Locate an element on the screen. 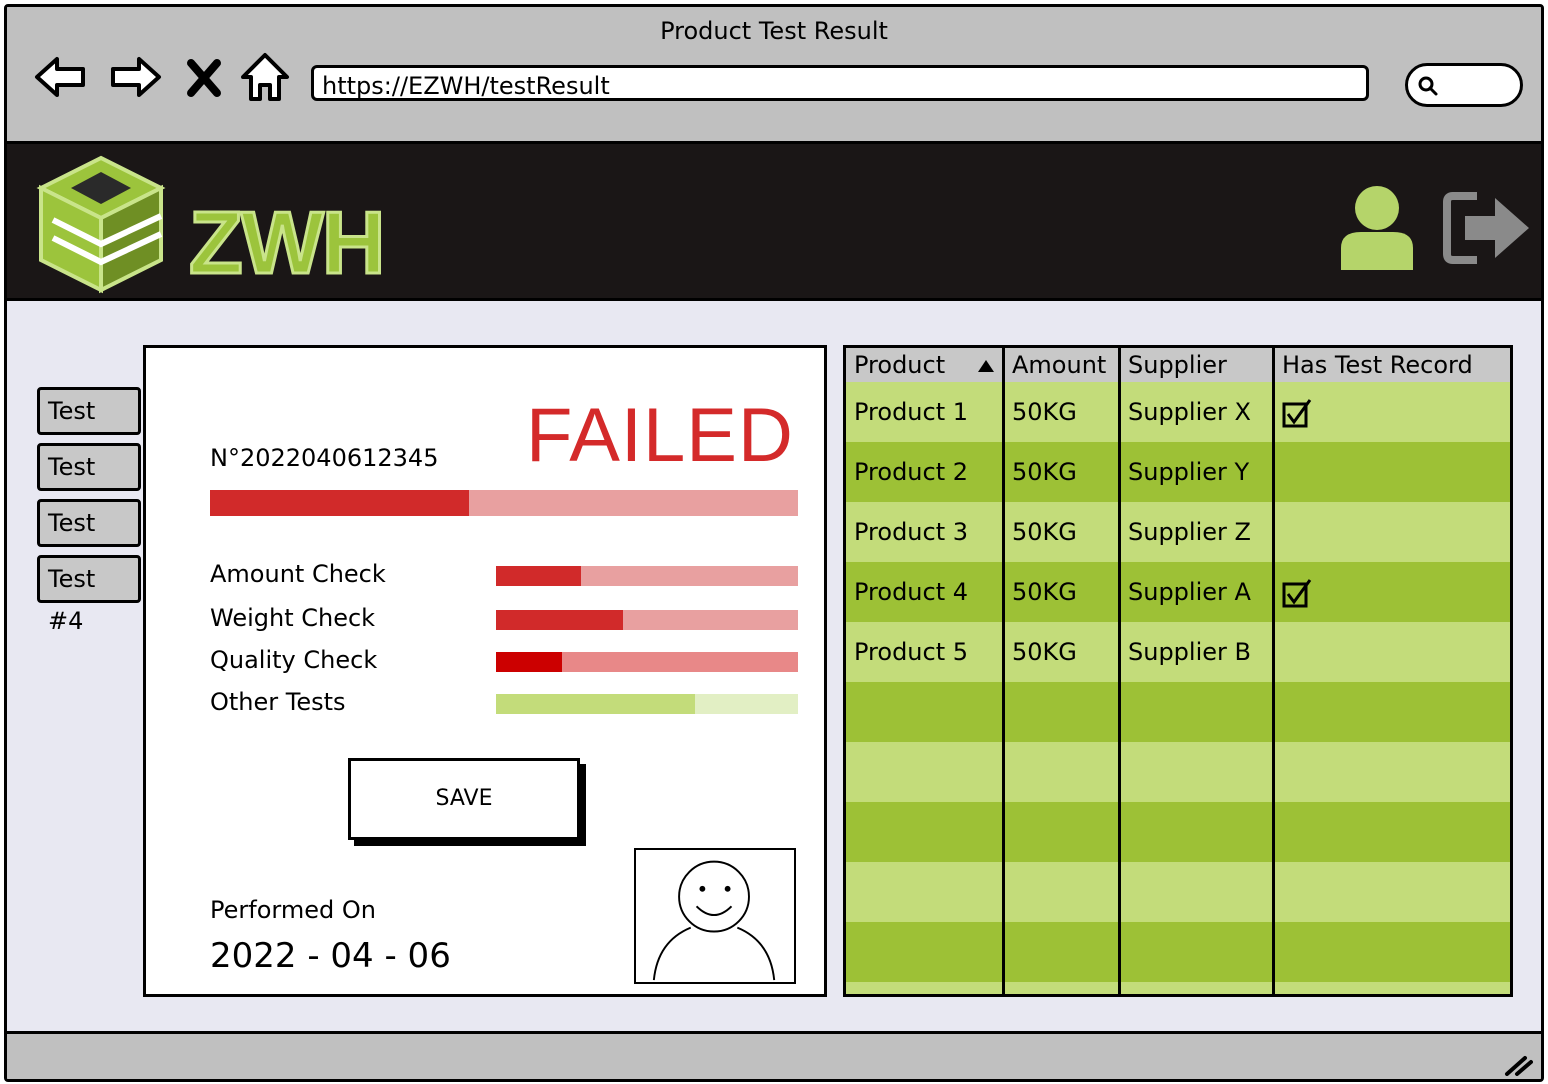 The image size is (1548, 1084). cell-product: Product 2 is located at coordinates (911, 472).